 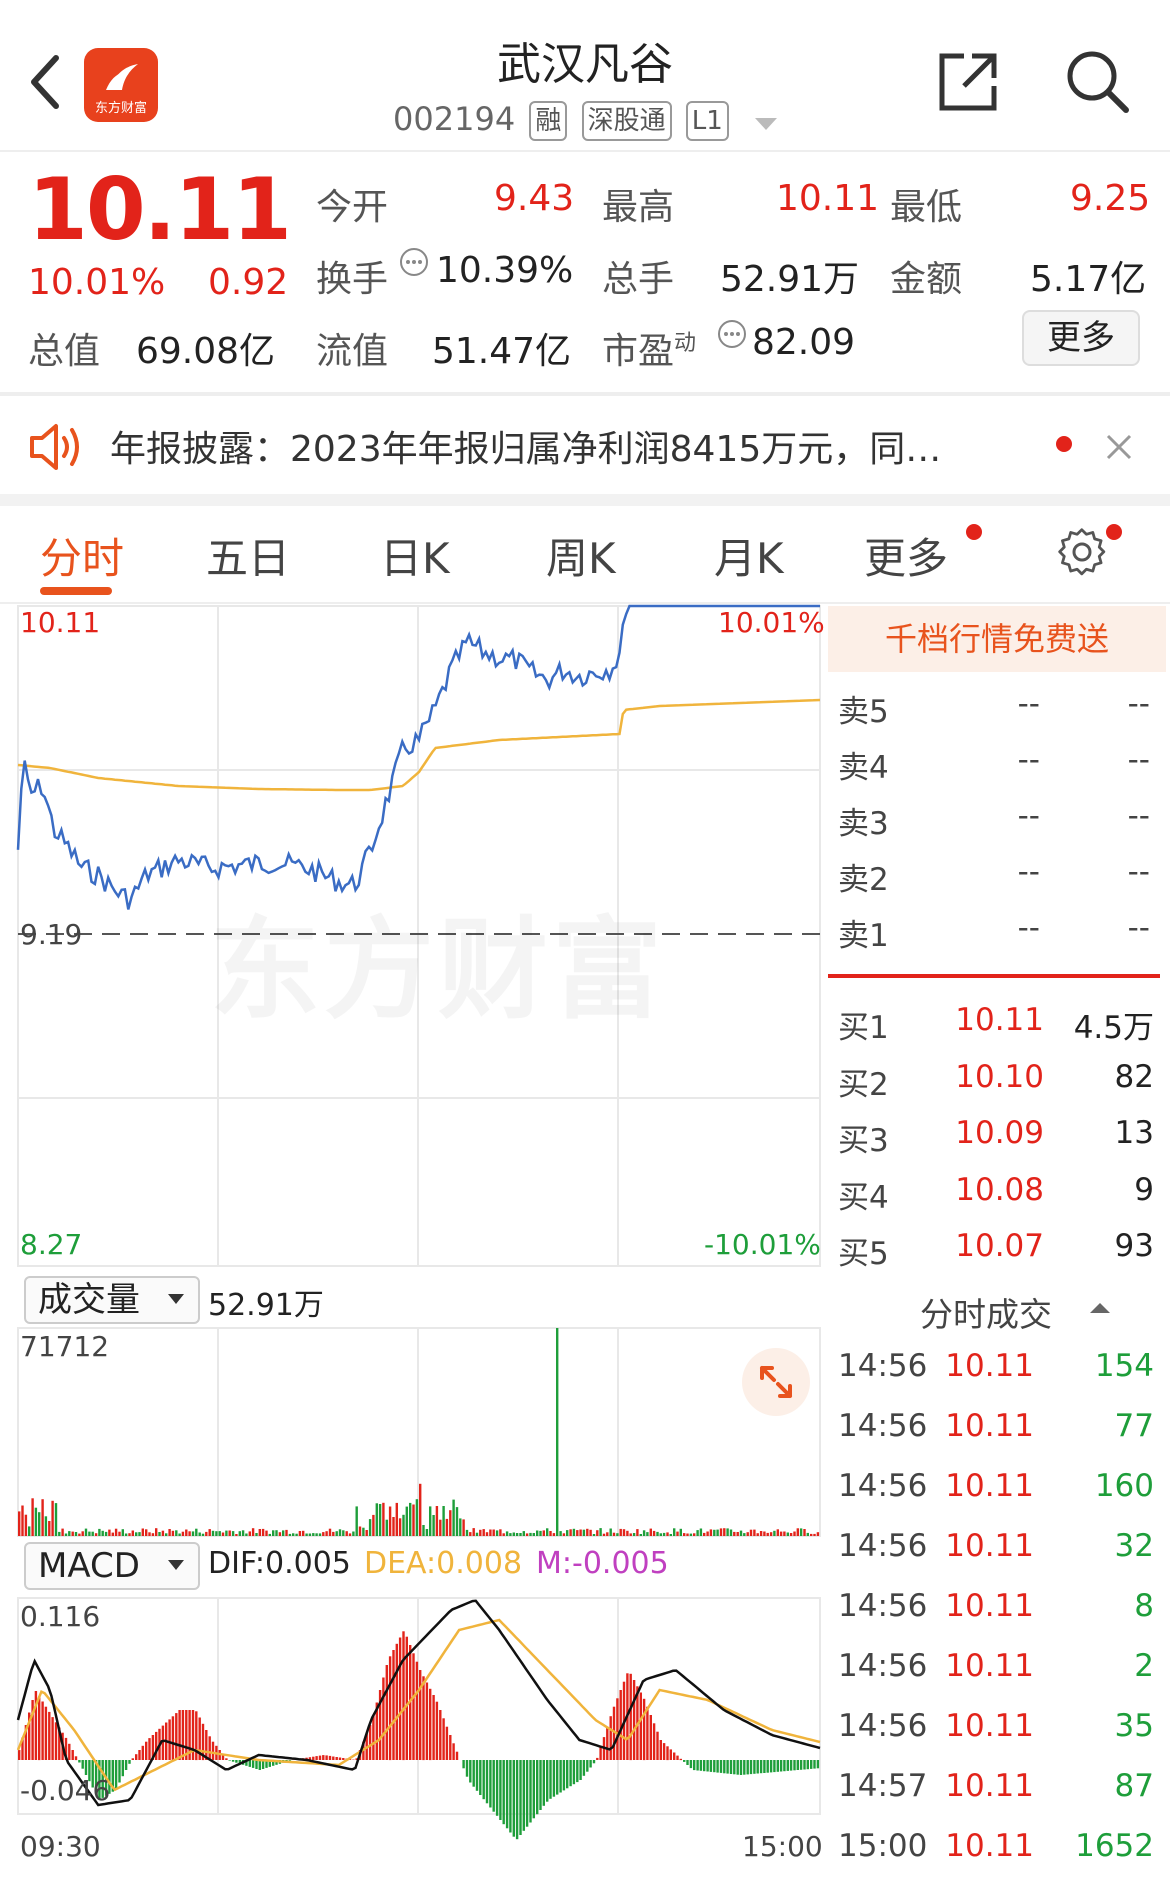 I want to click on macd-dif: DIF:0.005, so click(x=279, y=1563).